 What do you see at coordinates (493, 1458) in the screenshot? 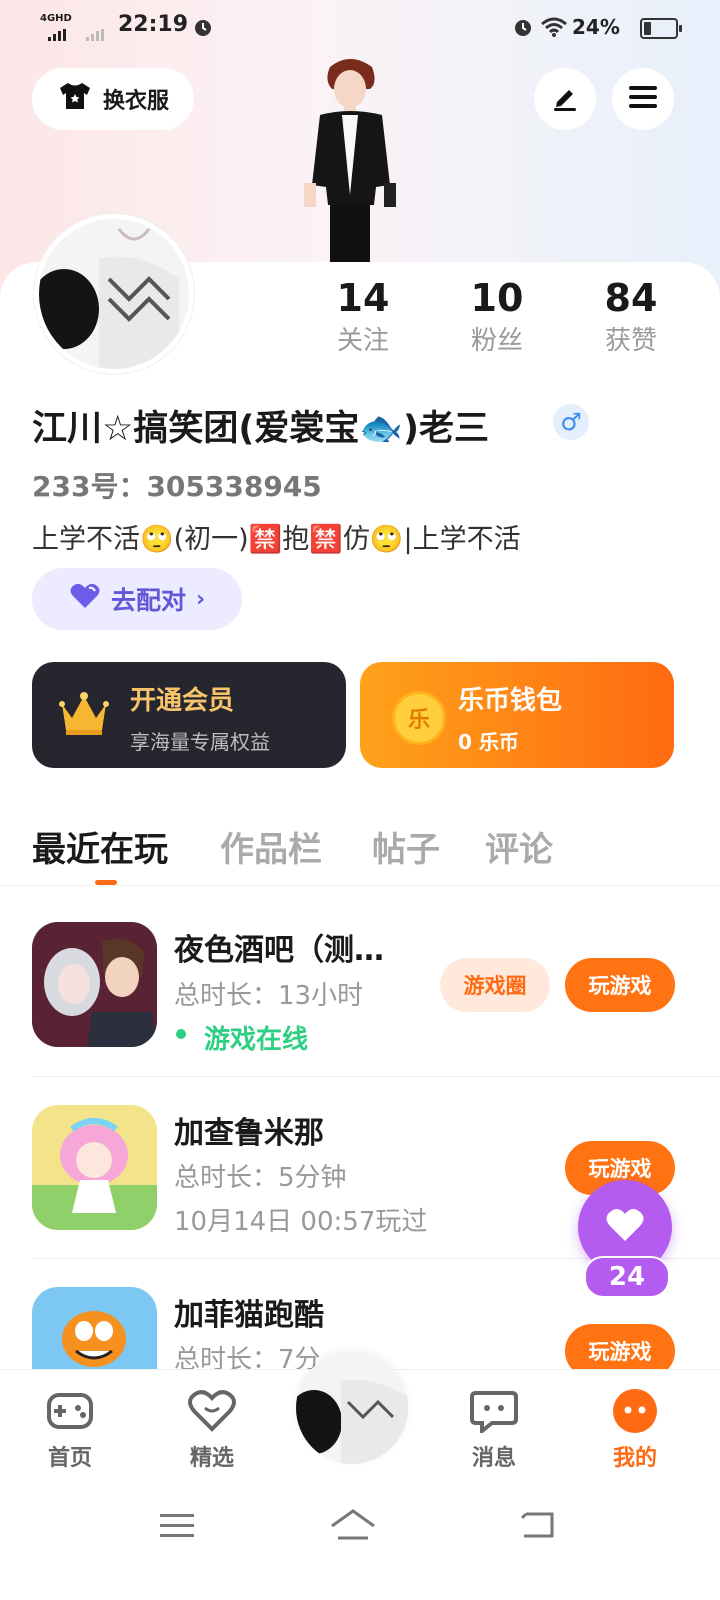
I see `nav-messages-label: 消息` at bounding box center [493, 1458].